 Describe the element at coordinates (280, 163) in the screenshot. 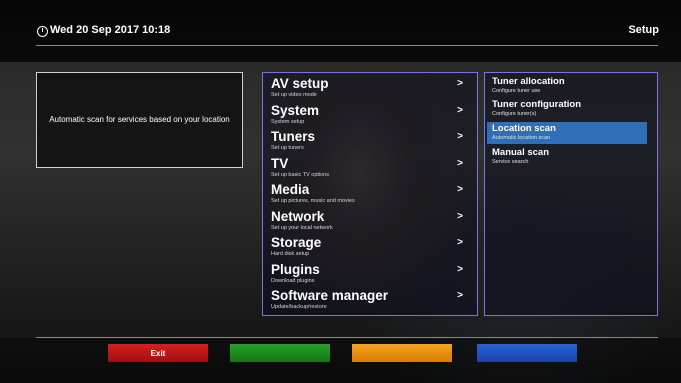

I see `menu-item-title: TV` at that location.